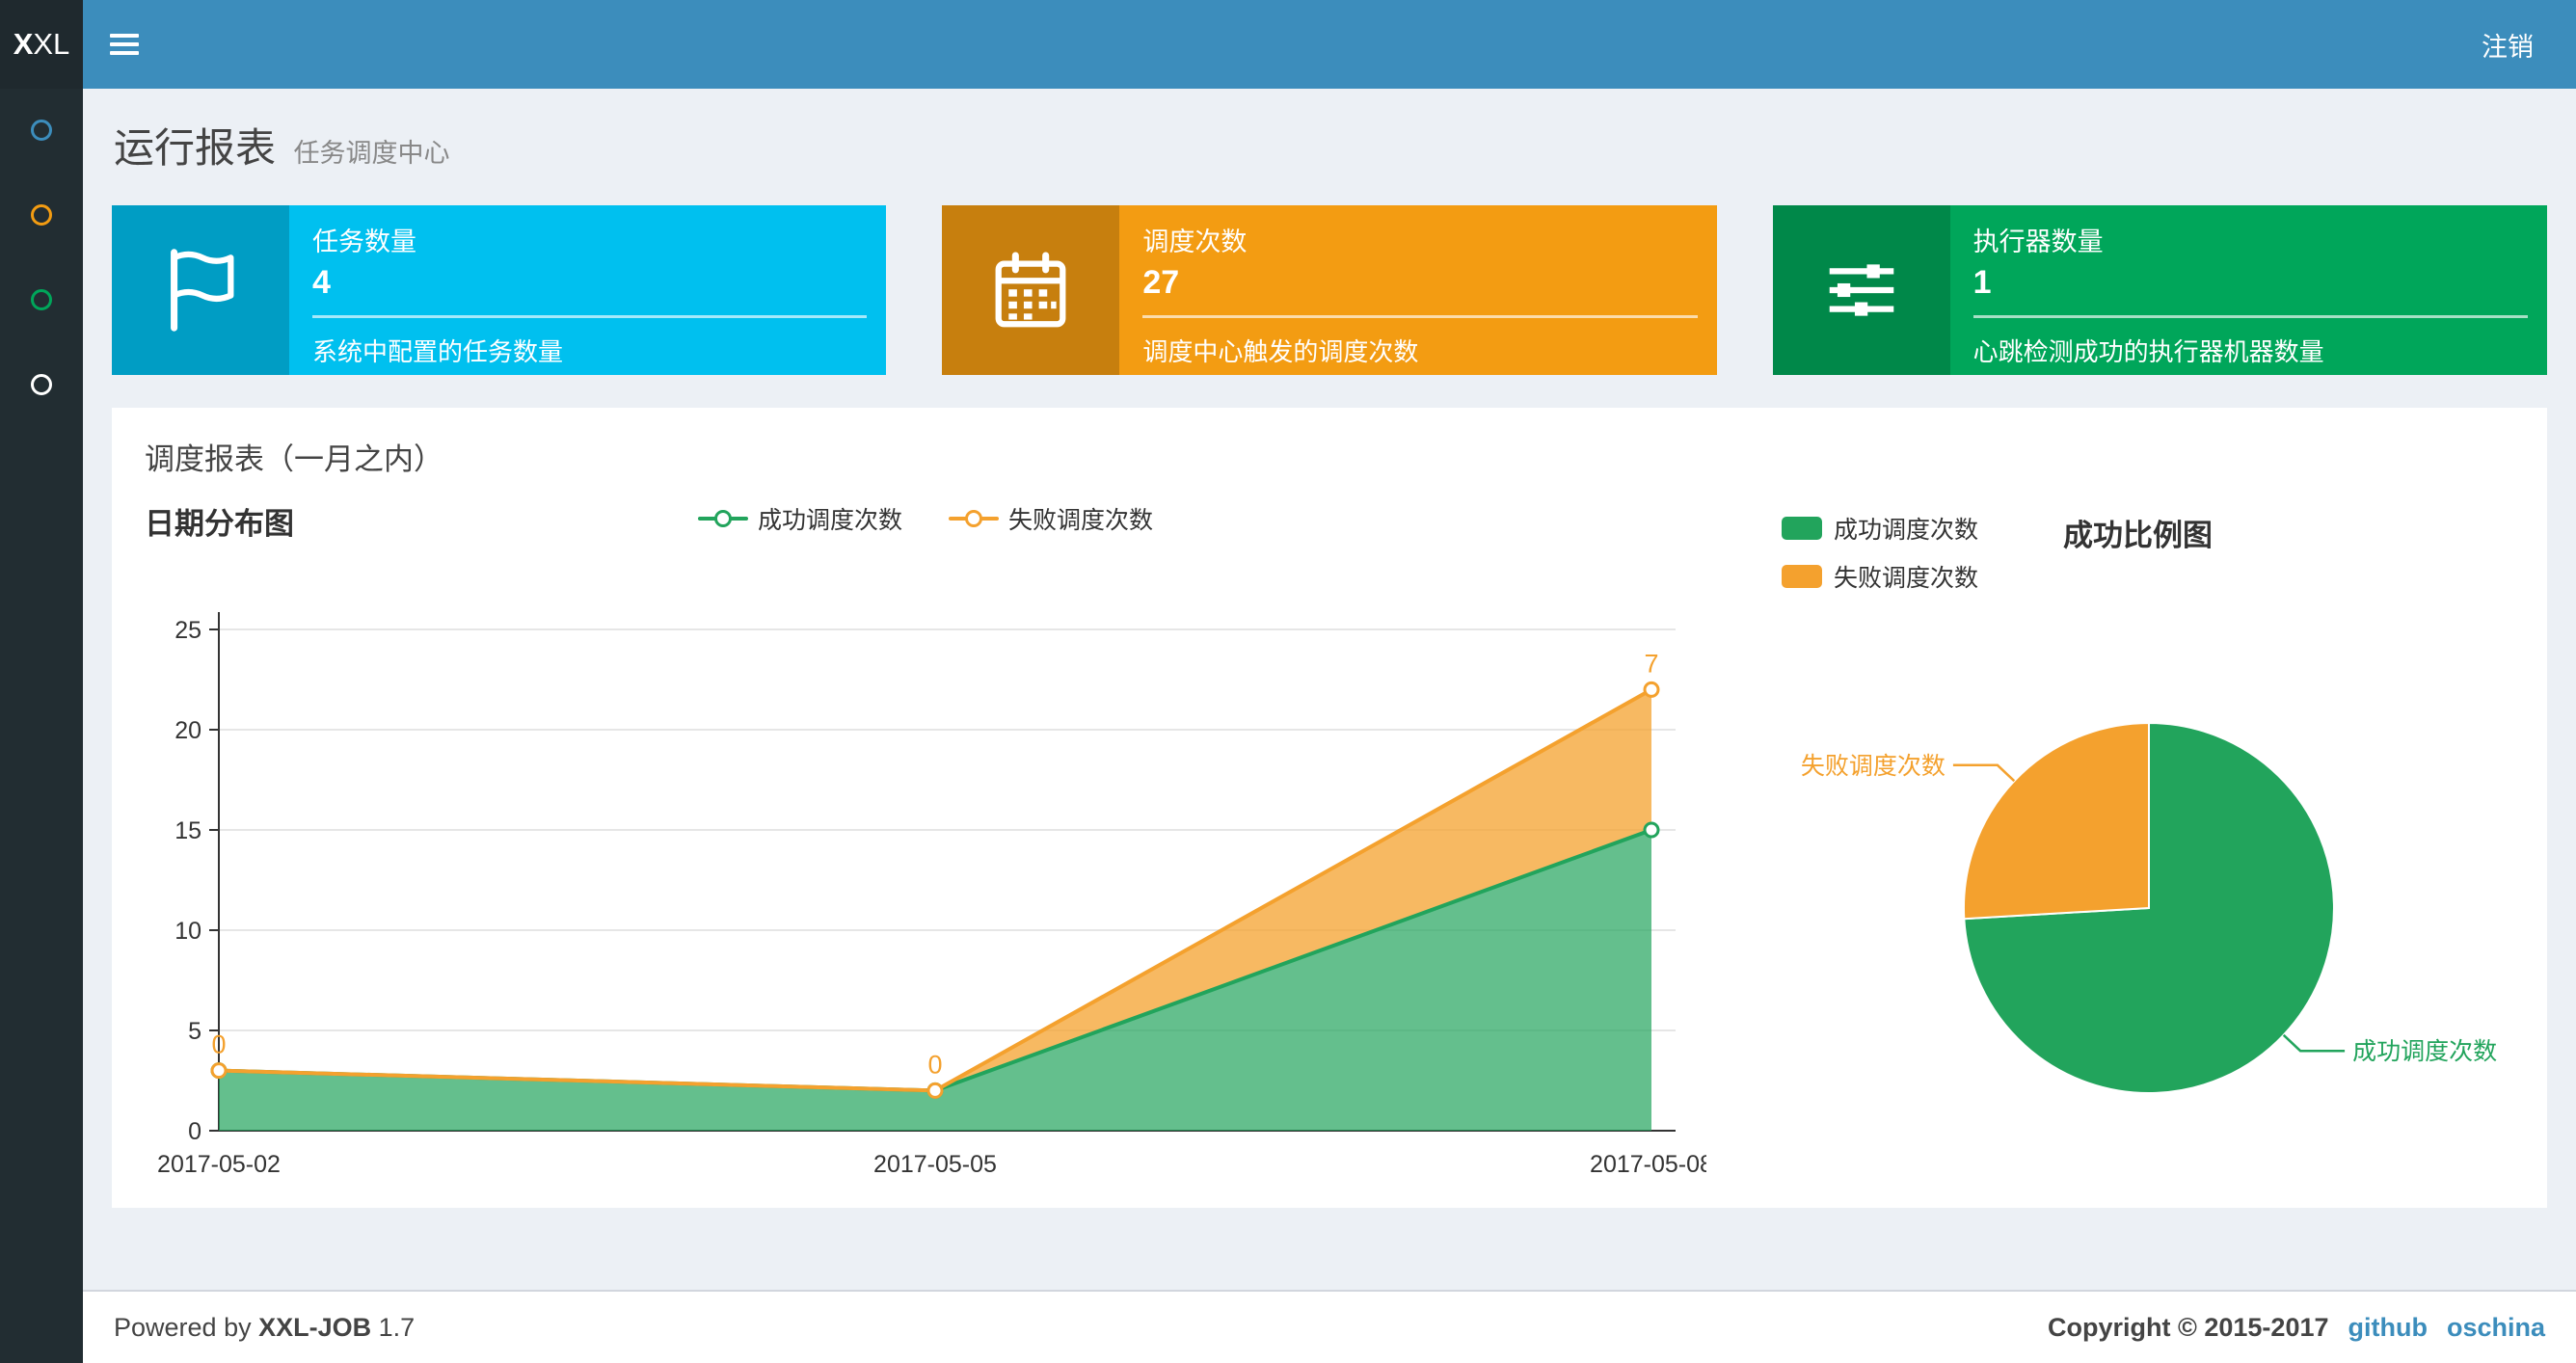 This screenshot has height=1363, width=2576. I want to click on top-navbar: X XL 注销, so click(1288, 44).